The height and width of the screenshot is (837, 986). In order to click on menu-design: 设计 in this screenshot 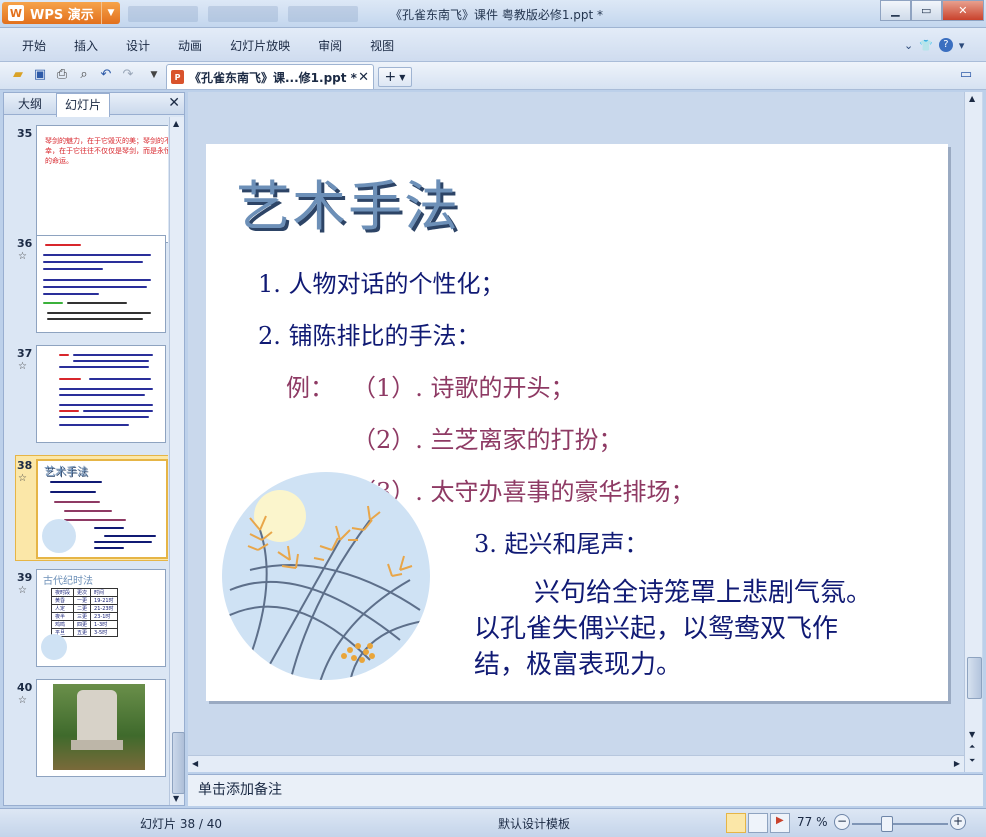, I will do `click(138, 45)`.